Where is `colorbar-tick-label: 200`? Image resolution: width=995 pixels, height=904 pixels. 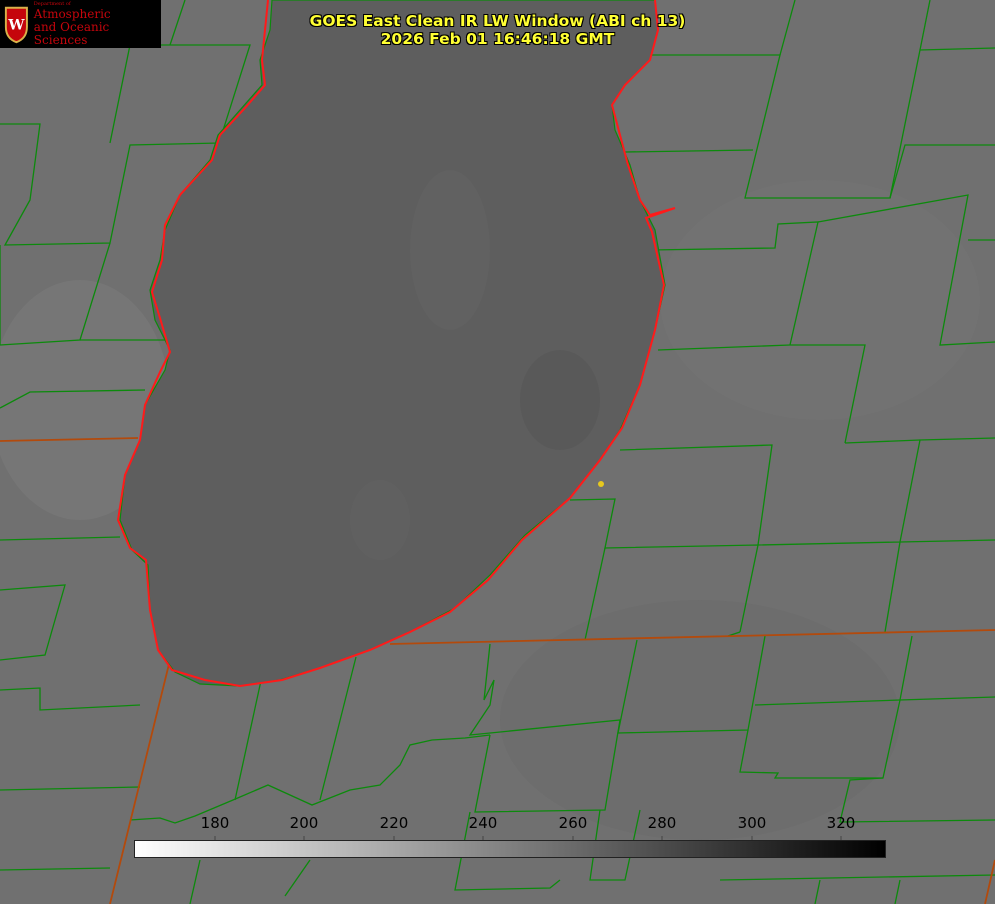
colorbar-tick-label: 200 is located at coordinates (304, 823).